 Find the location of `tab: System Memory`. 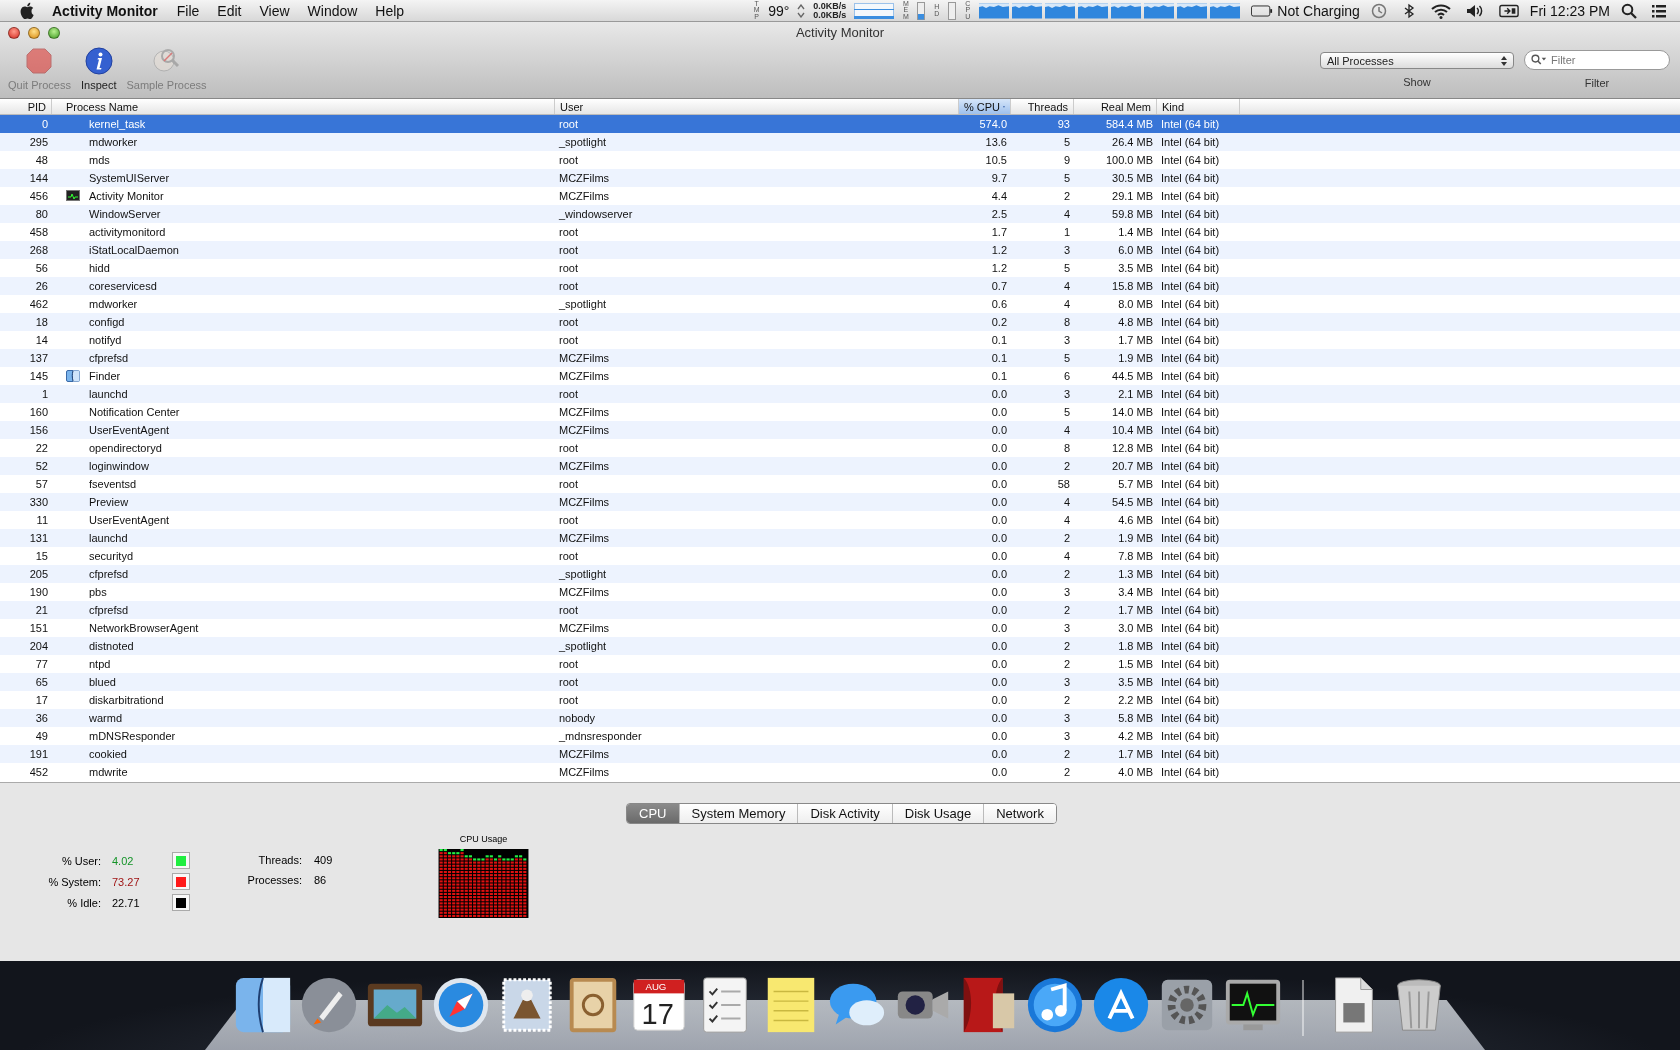

tab: System Memory is located at coordinates (739, 813).